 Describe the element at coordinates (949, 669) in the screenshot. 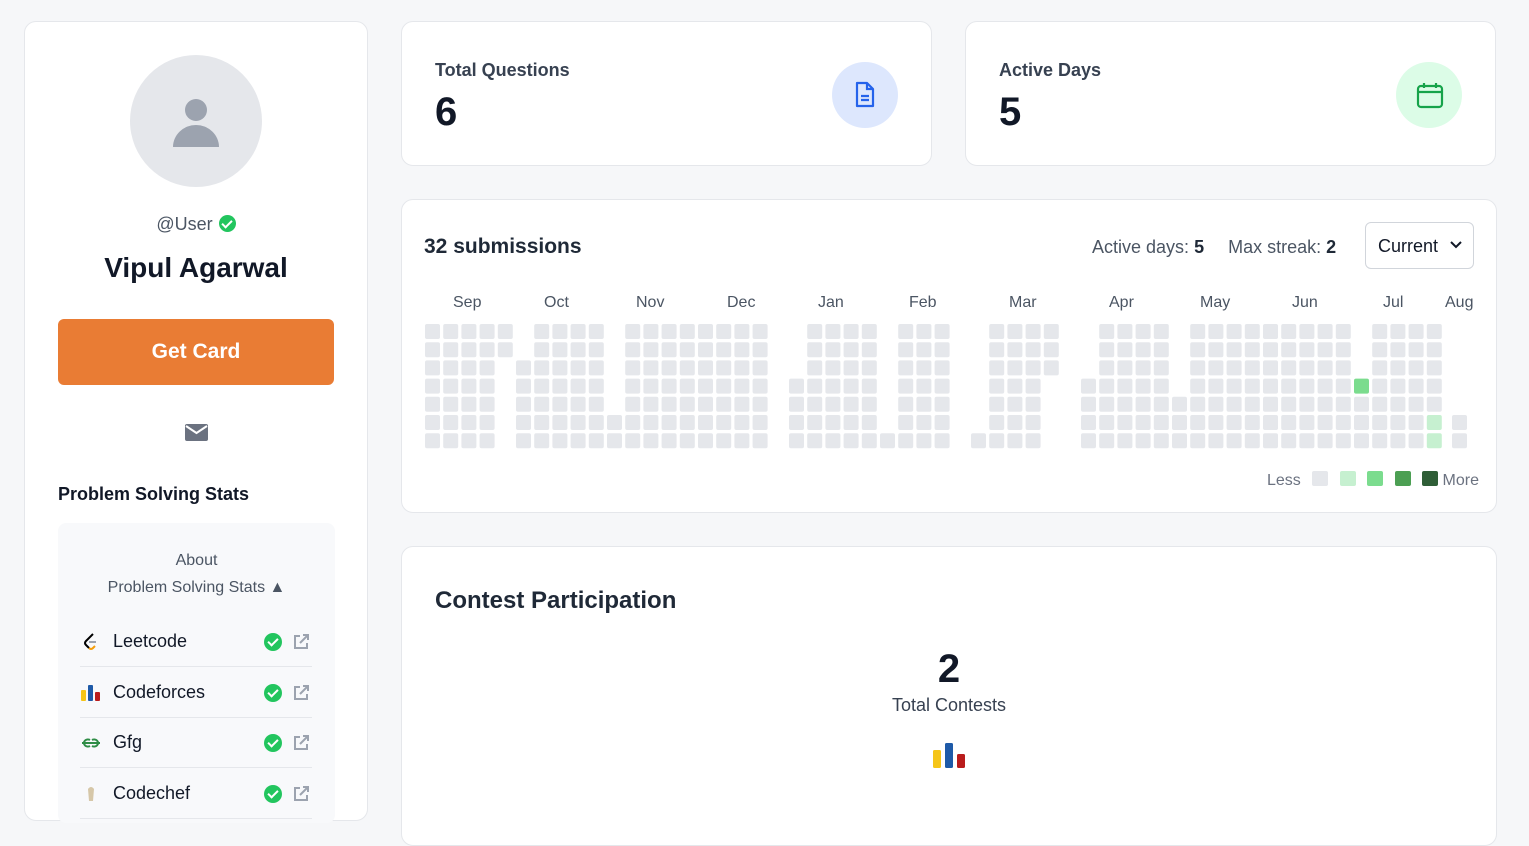

I see `total-contests-value: 2` at that location.